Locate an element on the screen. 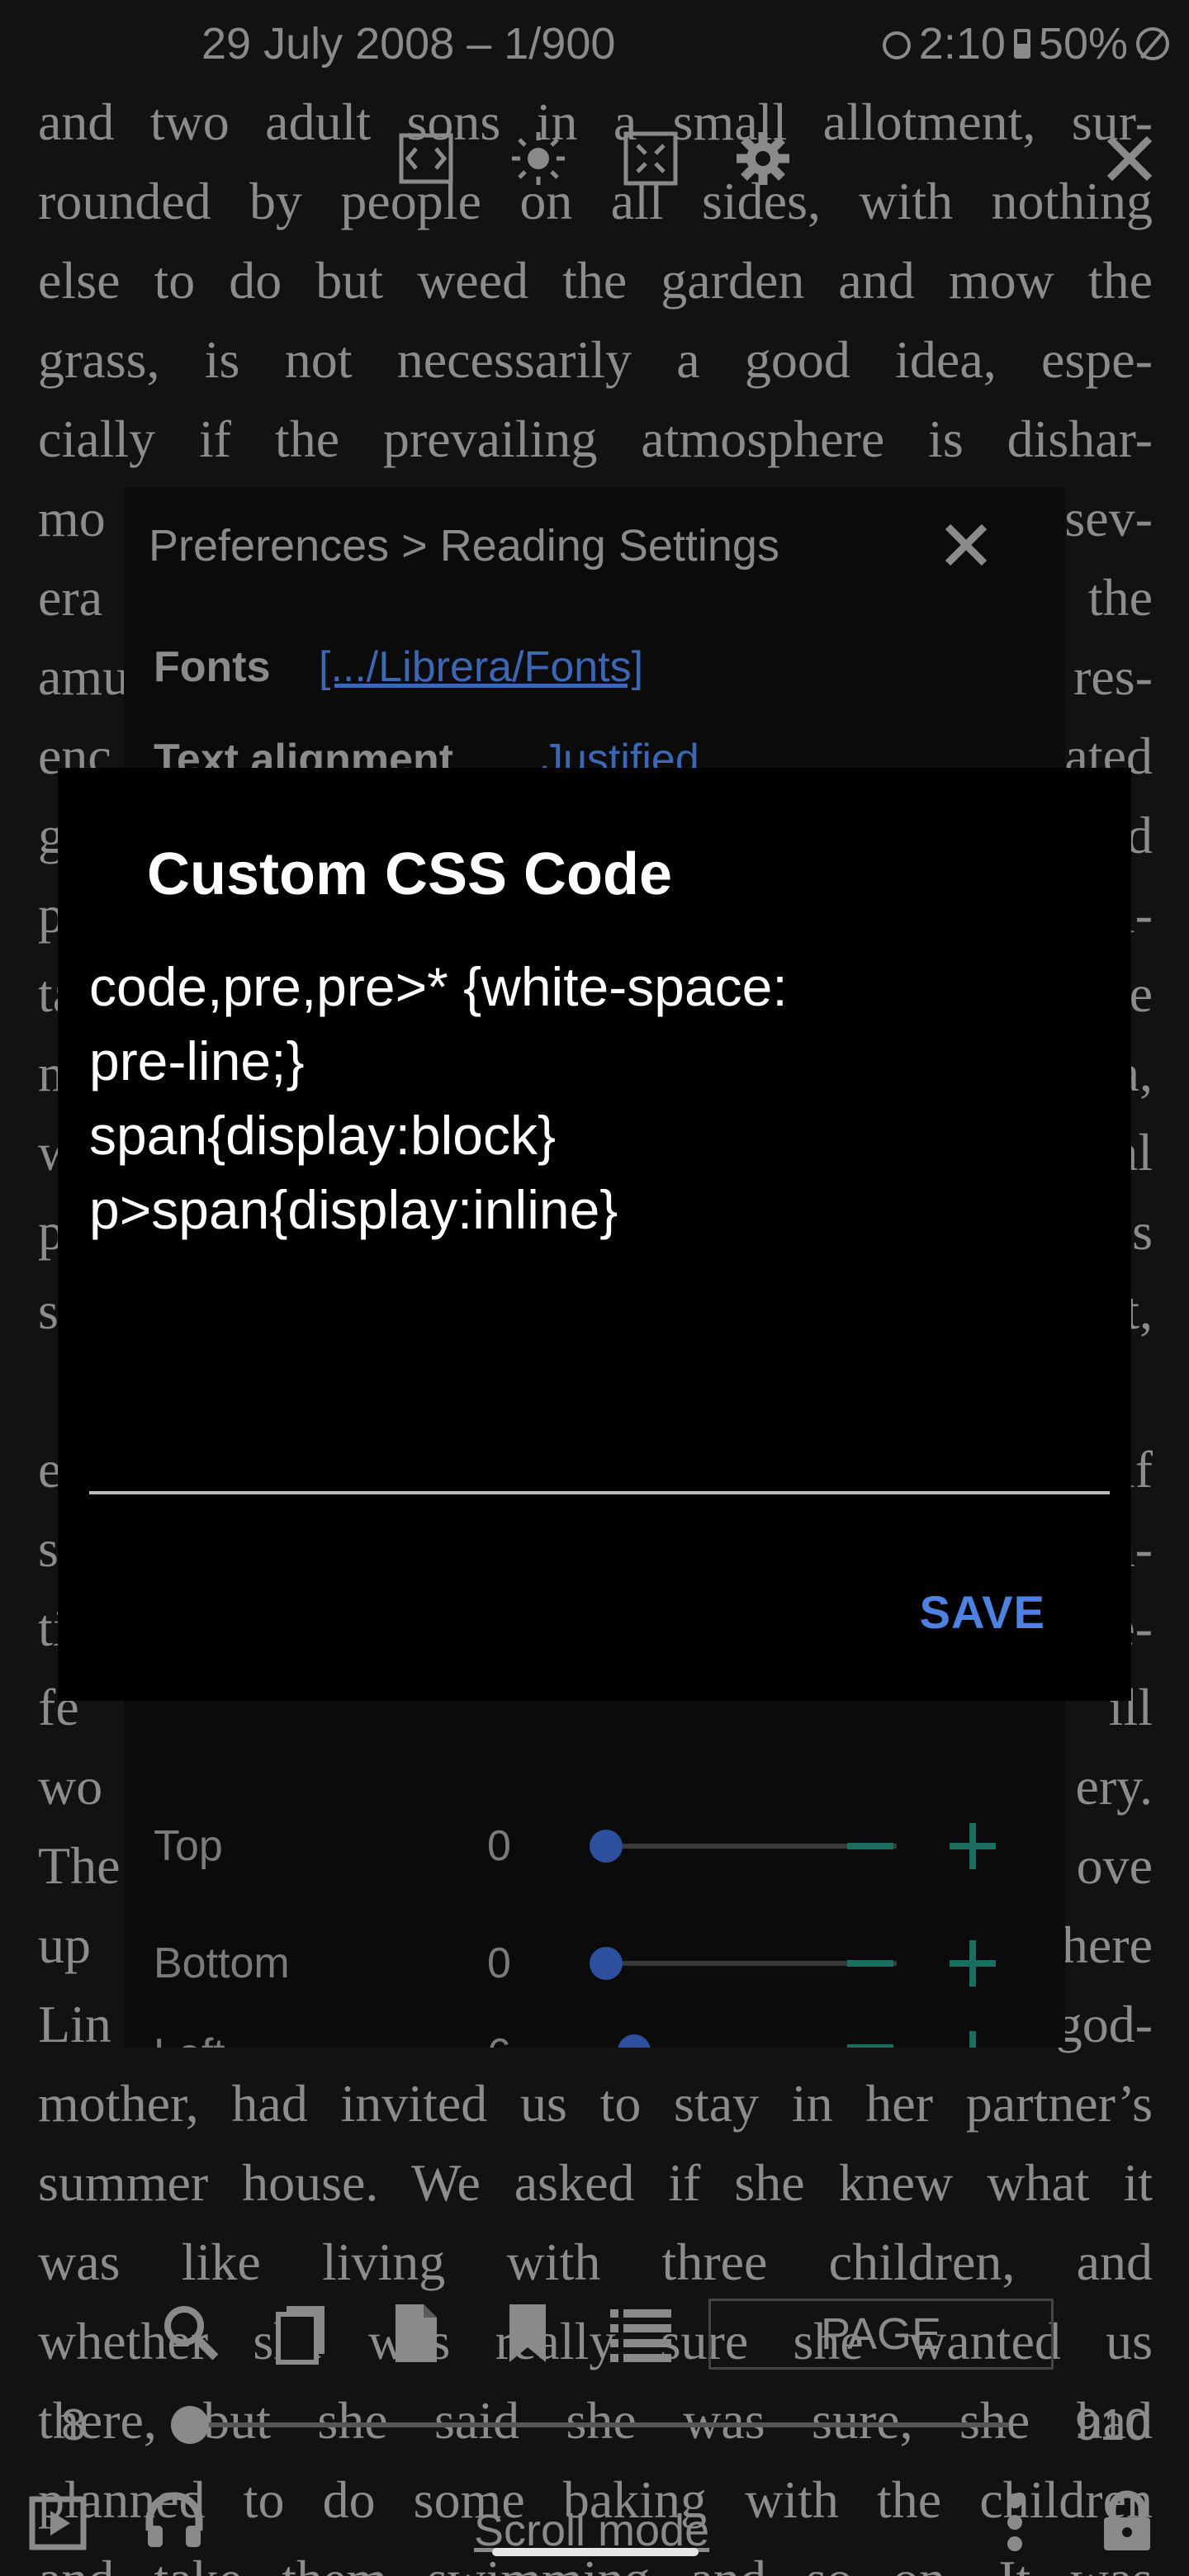 This screenshot has height=2576, width=1189. margin-left-decrease-button is located at coordinates (870, 2046).